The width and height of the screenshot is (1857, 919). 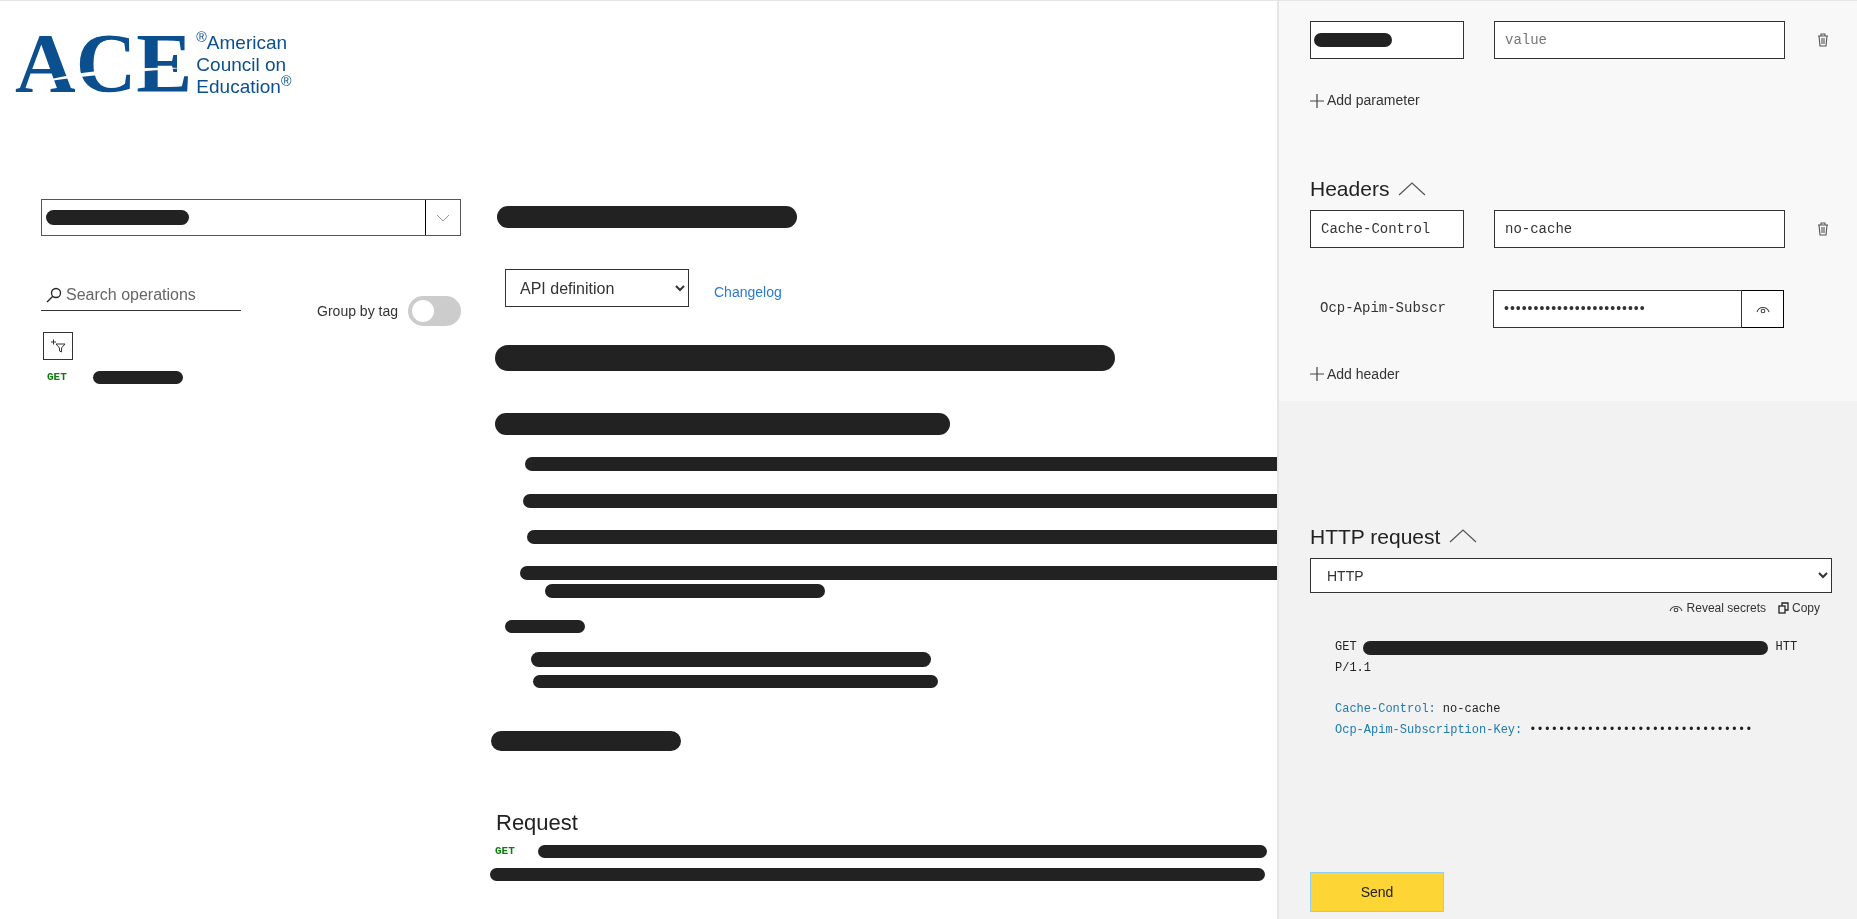 What do you see at coordinates (1353, 668) in the screenshot?
I see `code-text: P/1.1` at bounding box center [1353, 668].